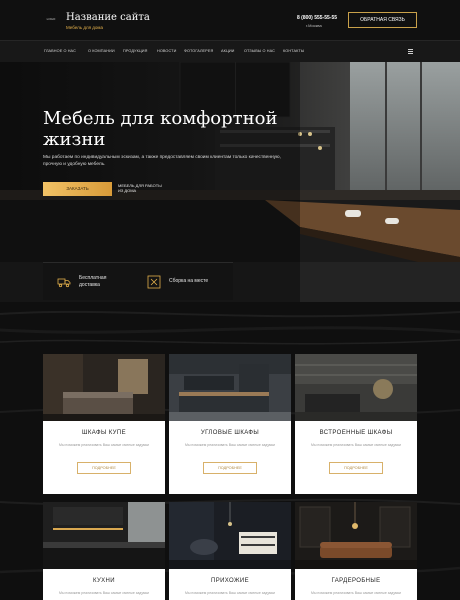 This screenshot has width=460, height=600. I want to click on card-title: ВСТРОЕННЫЕ ШКАФЫ, so click(356, 433).